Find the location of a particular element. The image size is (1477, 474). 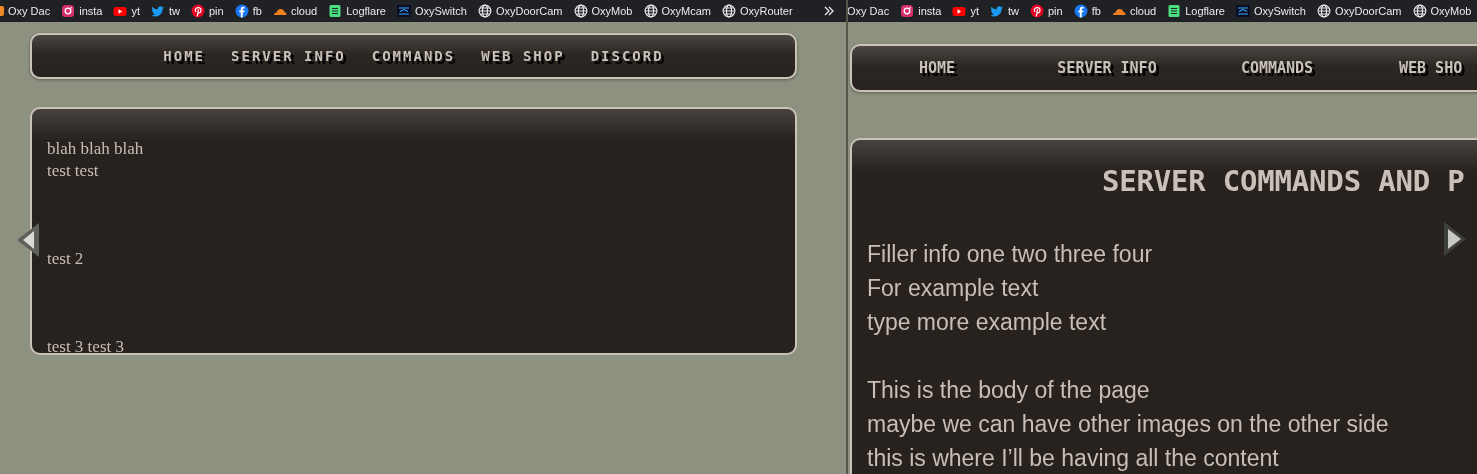

text-line: This is the body of the page is located at coordinates (1008, 390).